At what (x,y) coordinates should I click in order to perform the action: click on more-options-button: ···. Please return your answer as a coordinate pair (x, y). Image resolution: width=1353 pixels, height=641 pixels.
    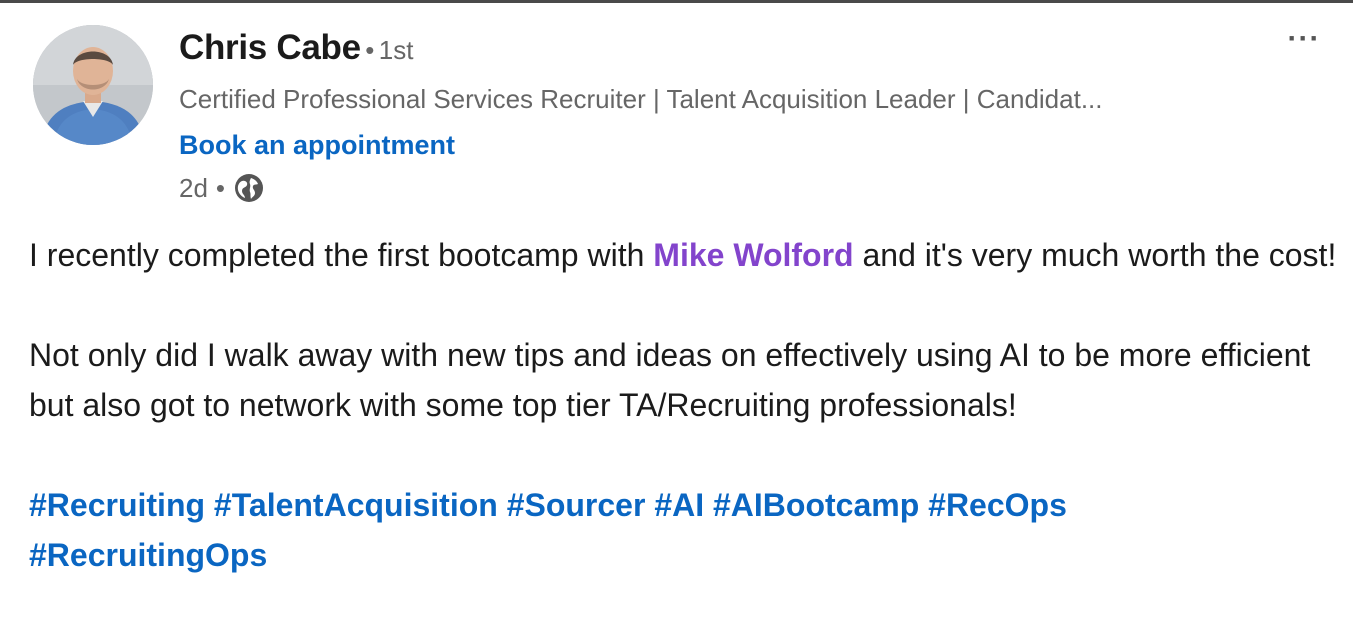
    Looking at the image, I should click on (1304, 39).